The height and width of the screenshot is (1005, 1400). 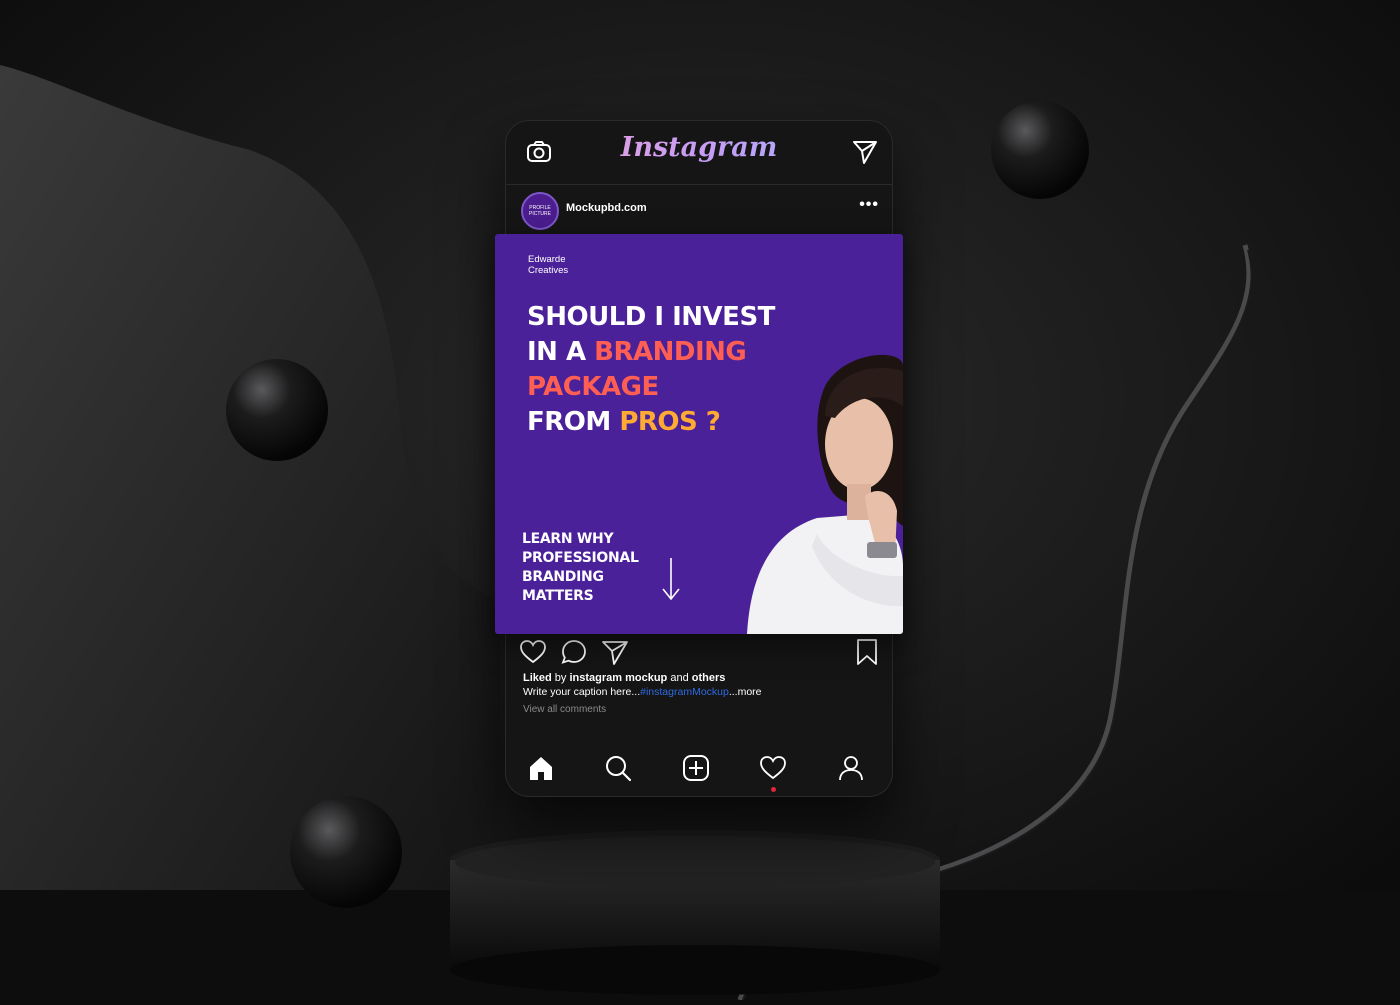 I want to click on avatar: PROFILE PICTURE, so click(x=540, y=211).